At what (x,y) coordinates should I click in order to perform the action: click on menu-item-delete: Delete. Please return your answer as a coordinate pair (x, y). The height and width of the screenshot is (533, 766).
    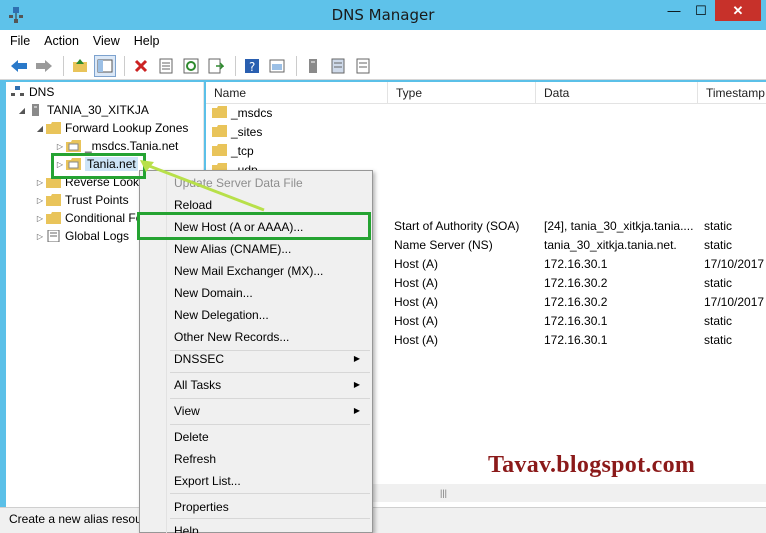
    Looking at the image, I should click on (272, 437).